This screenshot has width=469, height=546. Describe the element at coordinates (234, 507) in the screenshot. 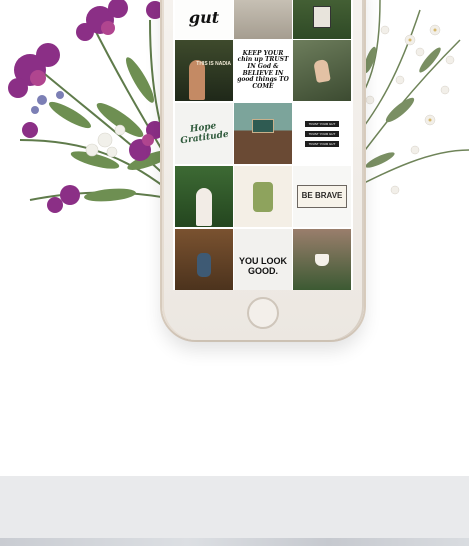

I see `section-divider-band` at that location.